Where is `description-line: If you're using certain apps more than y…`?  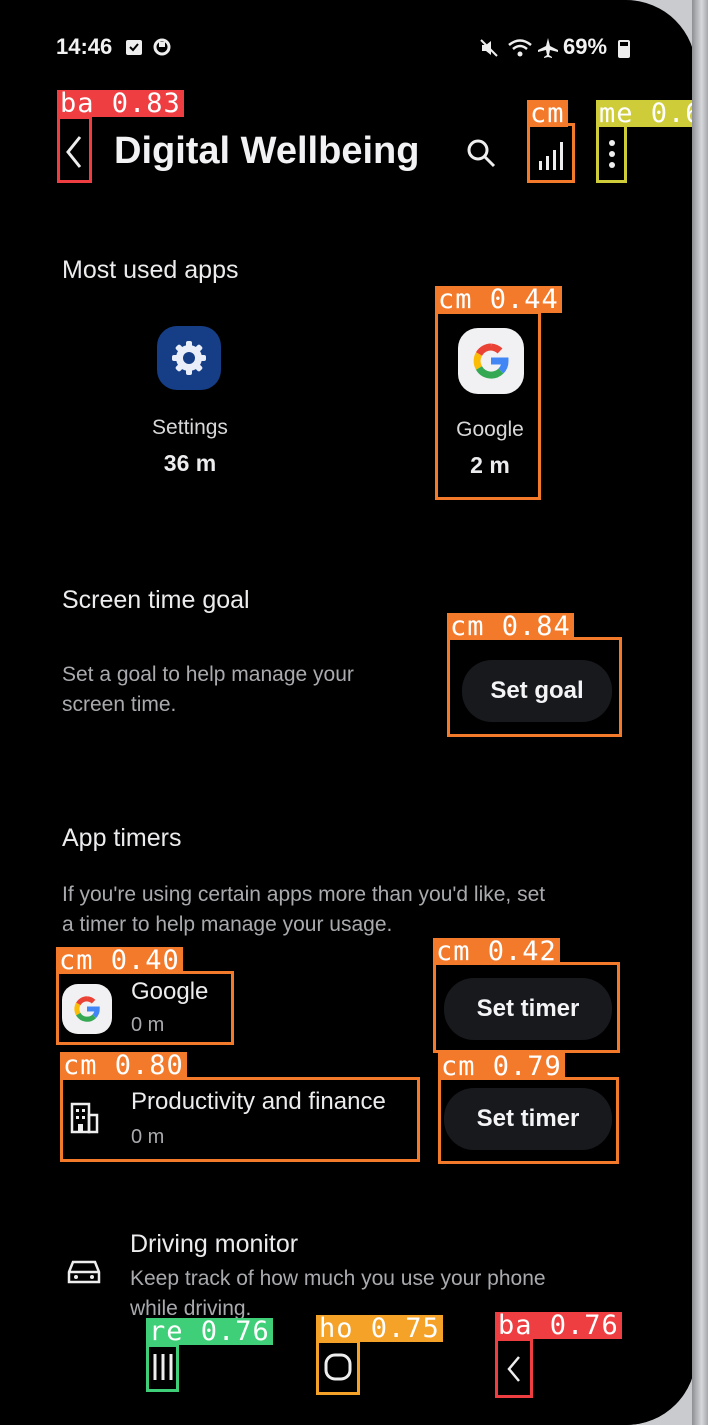 description-line: If you're using certain apps more than y… is located at coordinates (304, 894).